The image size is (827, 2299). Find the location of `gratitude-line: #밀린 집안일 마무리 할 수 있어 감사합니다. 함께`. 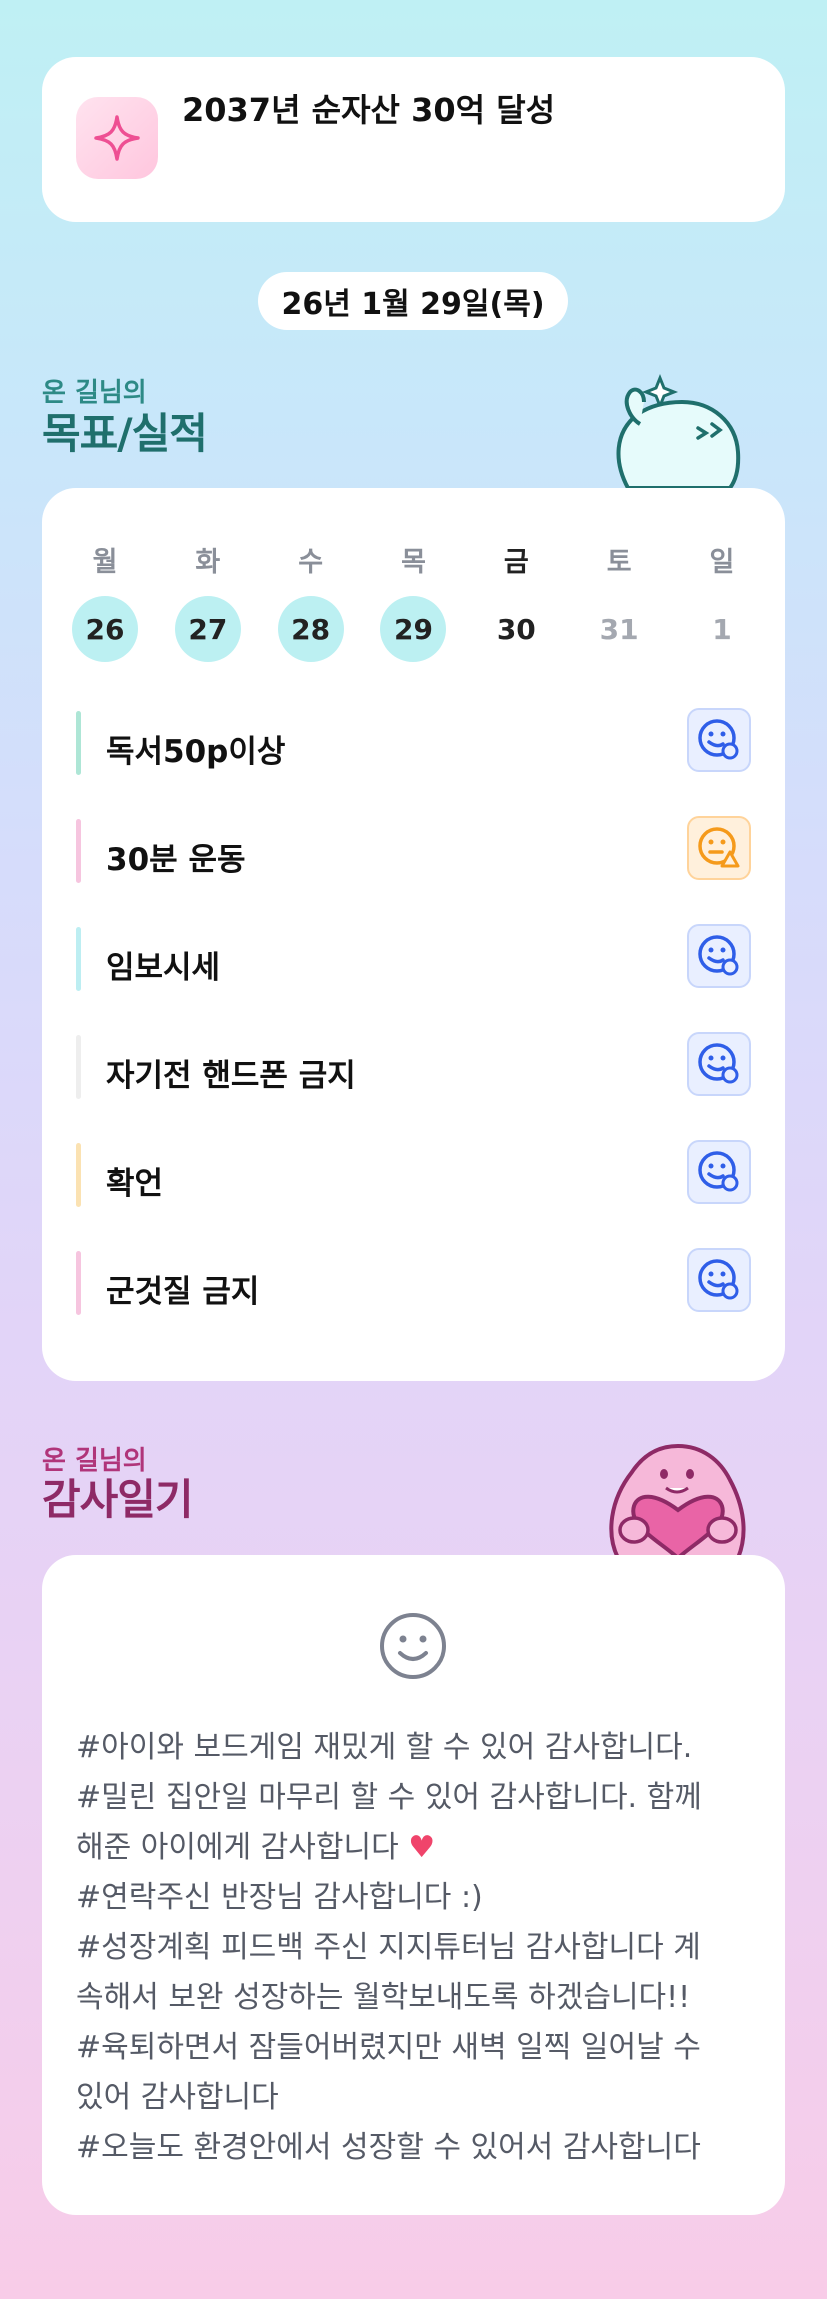

gratitude-line: #밀린 집안일 마무리 할 수 있어 감사합니다. 함께 is located at coordinates (389, 1797).